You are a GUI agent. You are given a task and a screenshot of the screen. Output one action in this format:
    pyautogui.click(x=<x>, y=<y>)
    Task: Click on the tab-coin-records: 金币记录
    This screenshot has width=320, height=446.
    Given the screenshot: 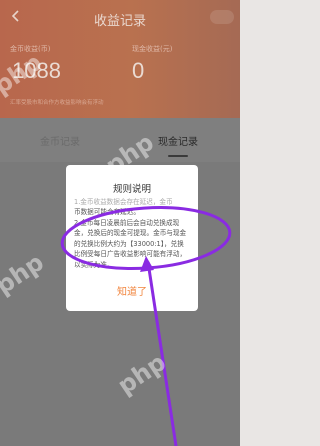 What is the action you would take?
    pyautogui.click(x=60, y=140)
    